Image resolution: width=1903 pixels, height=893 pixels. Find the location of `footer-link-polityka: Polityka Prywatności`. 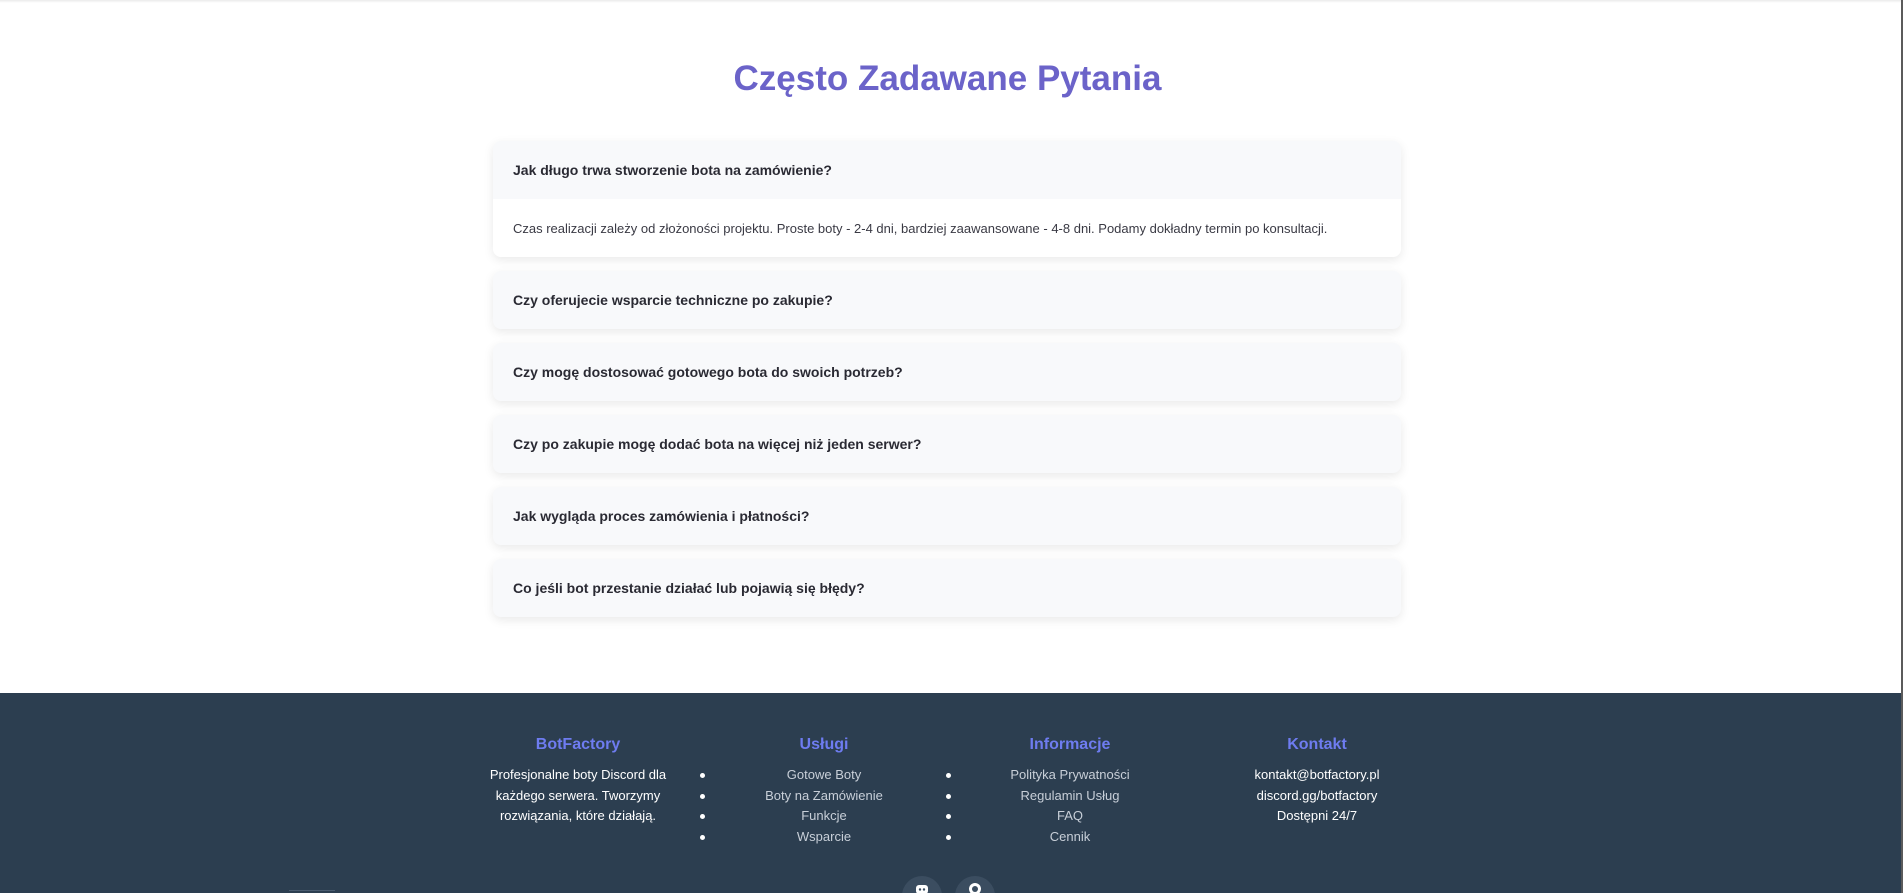

footer-link-polityka: Polityka Prywatności is located at coordinates (1069, 774).